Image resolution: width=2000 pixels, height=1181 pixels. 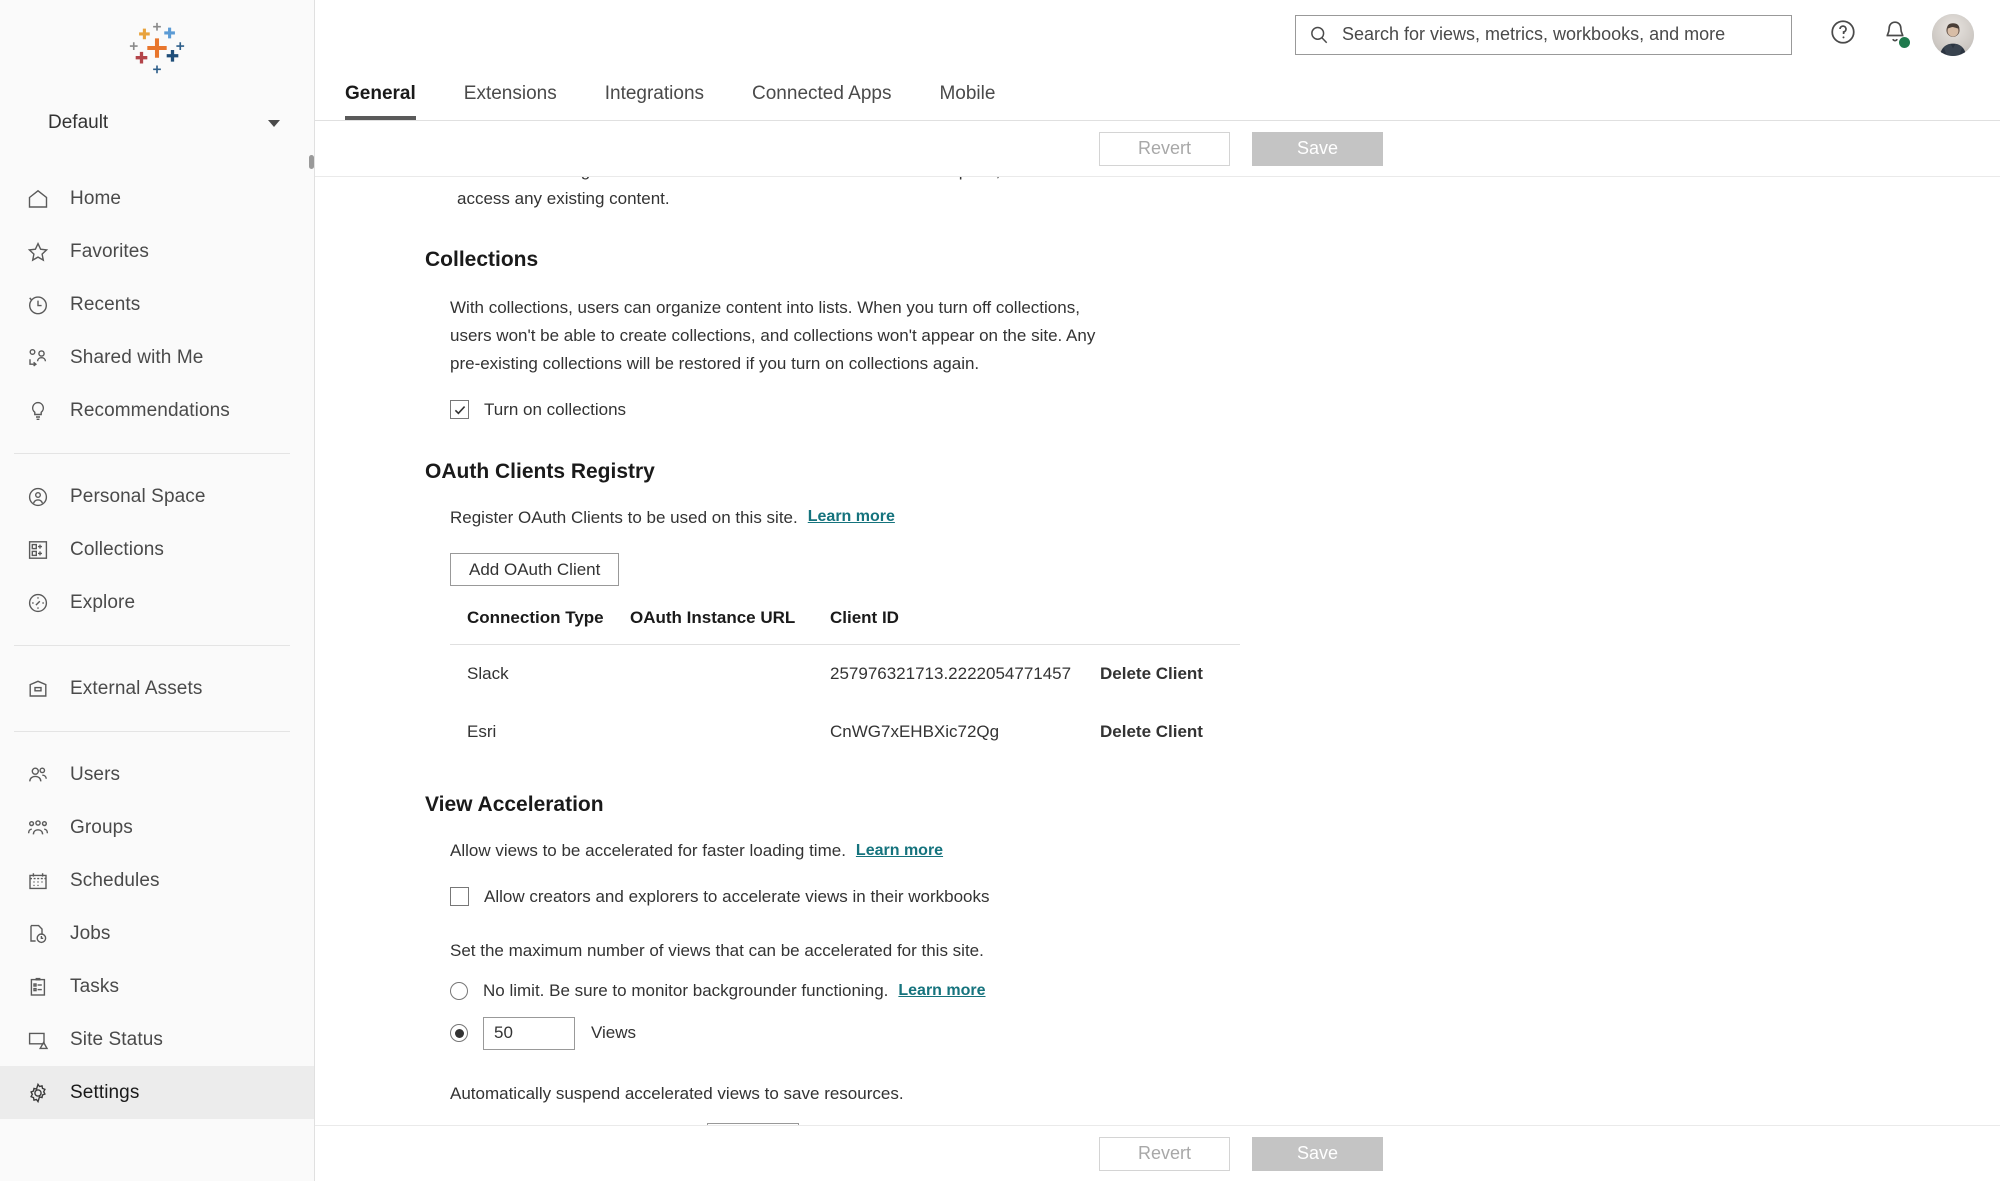 What do you see at coordinates (311, 162) in the screenshot?
I see `sidebar-scrollbar-thumb` at bounding box center [311, 162].